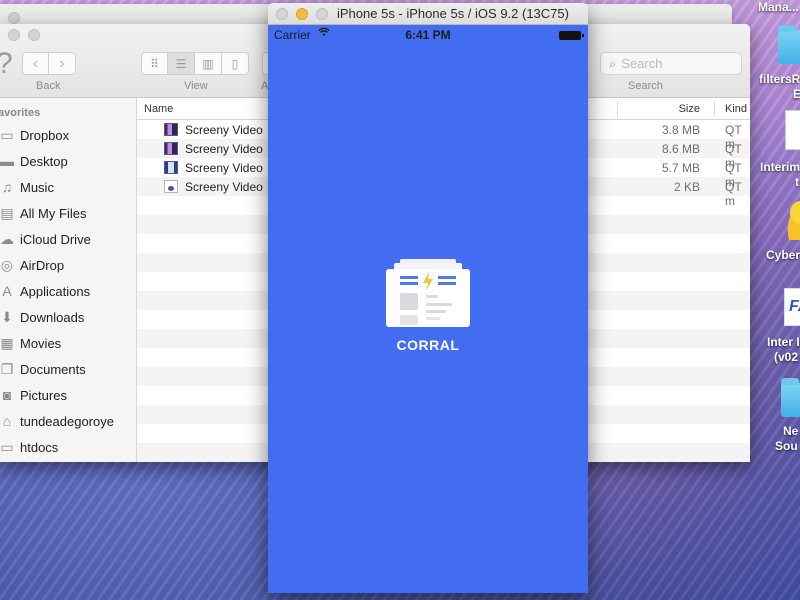  I want to click on battery-icon, so click(571, 35).